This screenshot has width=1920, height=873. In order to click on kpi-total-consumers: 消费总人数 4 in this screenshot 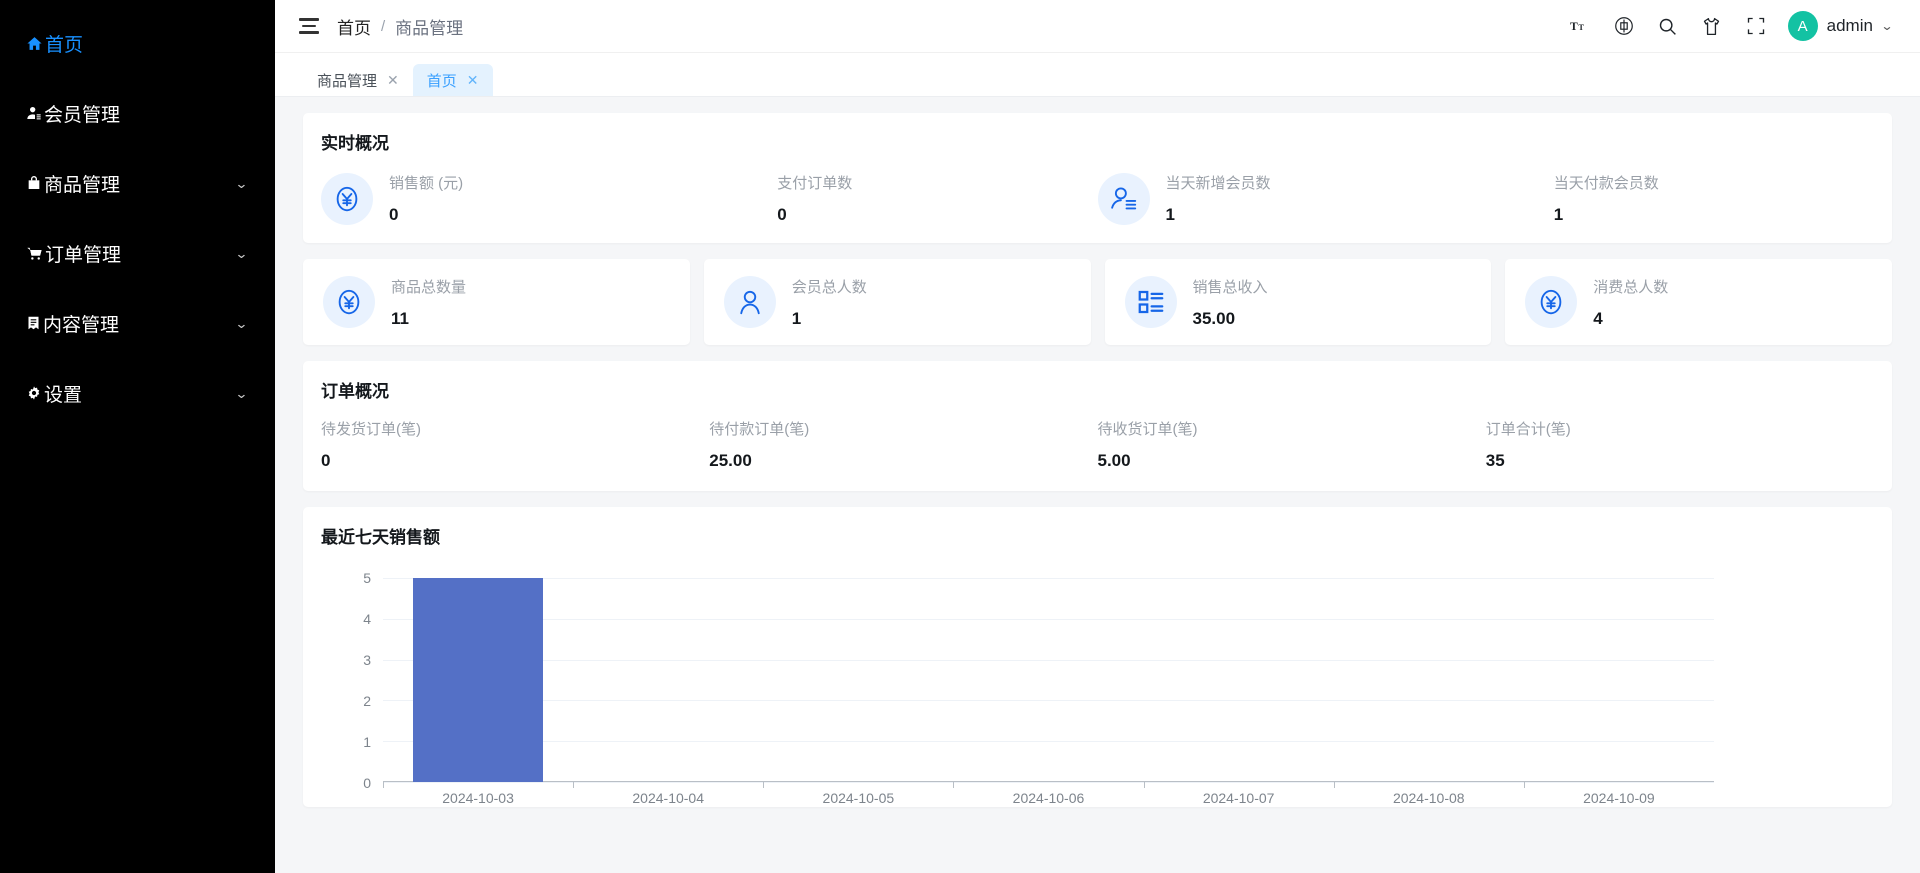, I will do `click(1698, 302)`.